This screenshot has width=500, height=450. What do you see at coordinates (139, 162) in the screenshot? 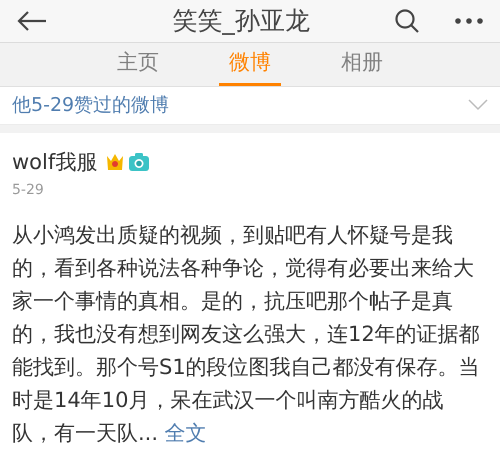
I see `camera-icon` at bounding box center [139, 162].